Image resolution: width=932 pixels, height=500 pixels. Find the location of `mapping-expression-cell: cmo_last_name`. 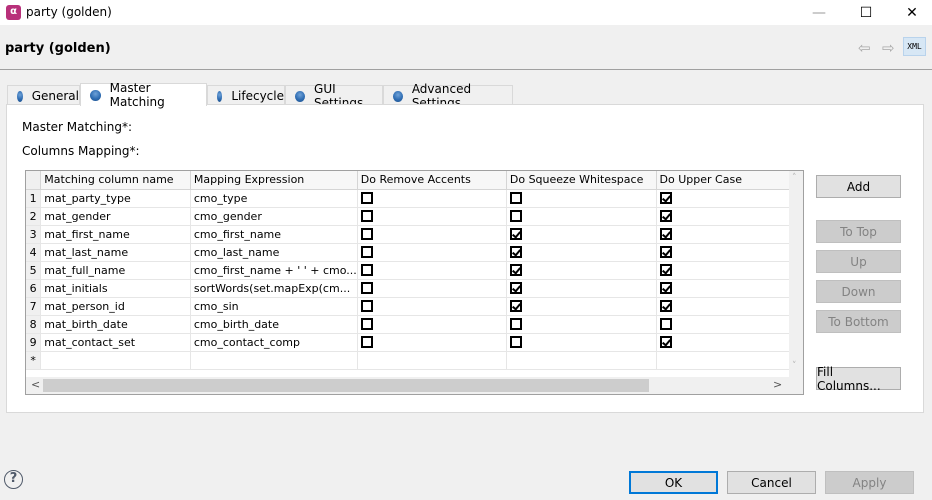

mapping-expression-cell: cmo_last_name is located at coordinates (274, 252).